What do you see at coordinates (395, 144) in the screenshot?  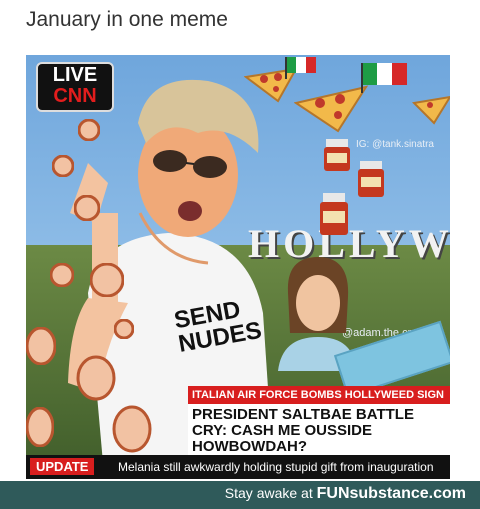 I see `watermark-instagram: IG: @tank.sinatra` at bounding box center [395, 144].